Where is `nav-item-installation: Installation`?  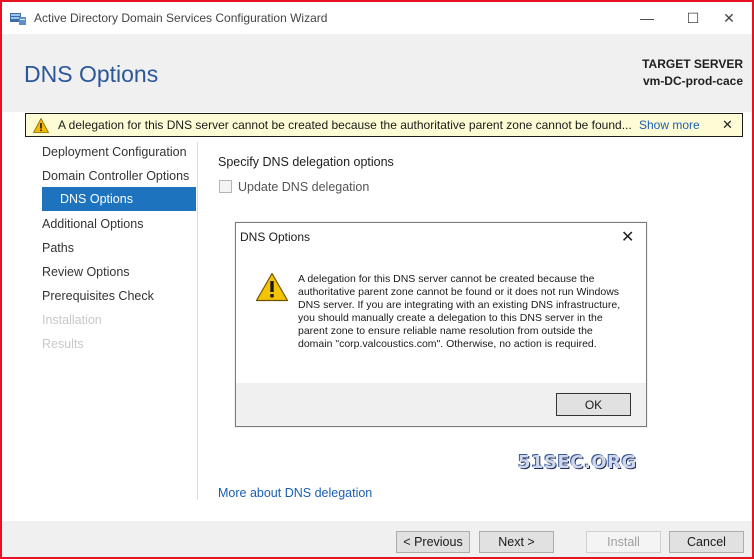 nav-item-installation: Installation is located at coordinates (72, 320).